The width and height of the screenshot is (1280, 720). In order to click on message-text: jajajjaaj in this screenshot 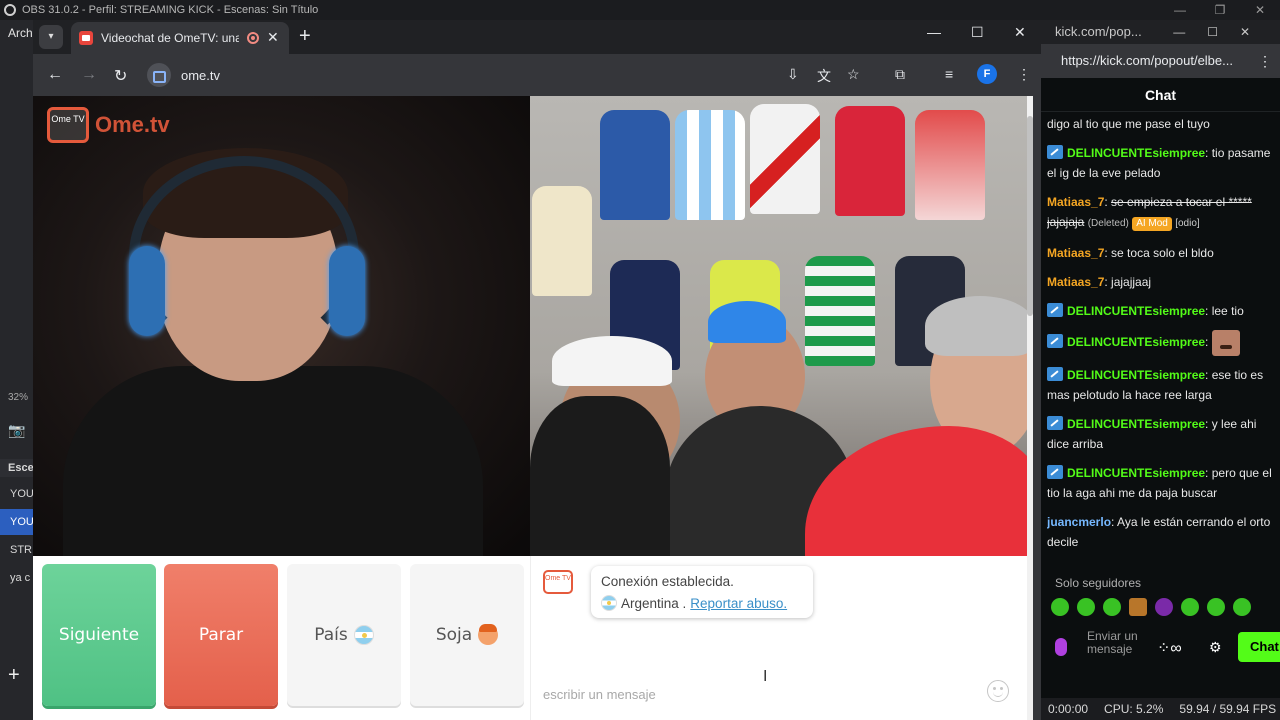, I will do `click(1131, 282)`.